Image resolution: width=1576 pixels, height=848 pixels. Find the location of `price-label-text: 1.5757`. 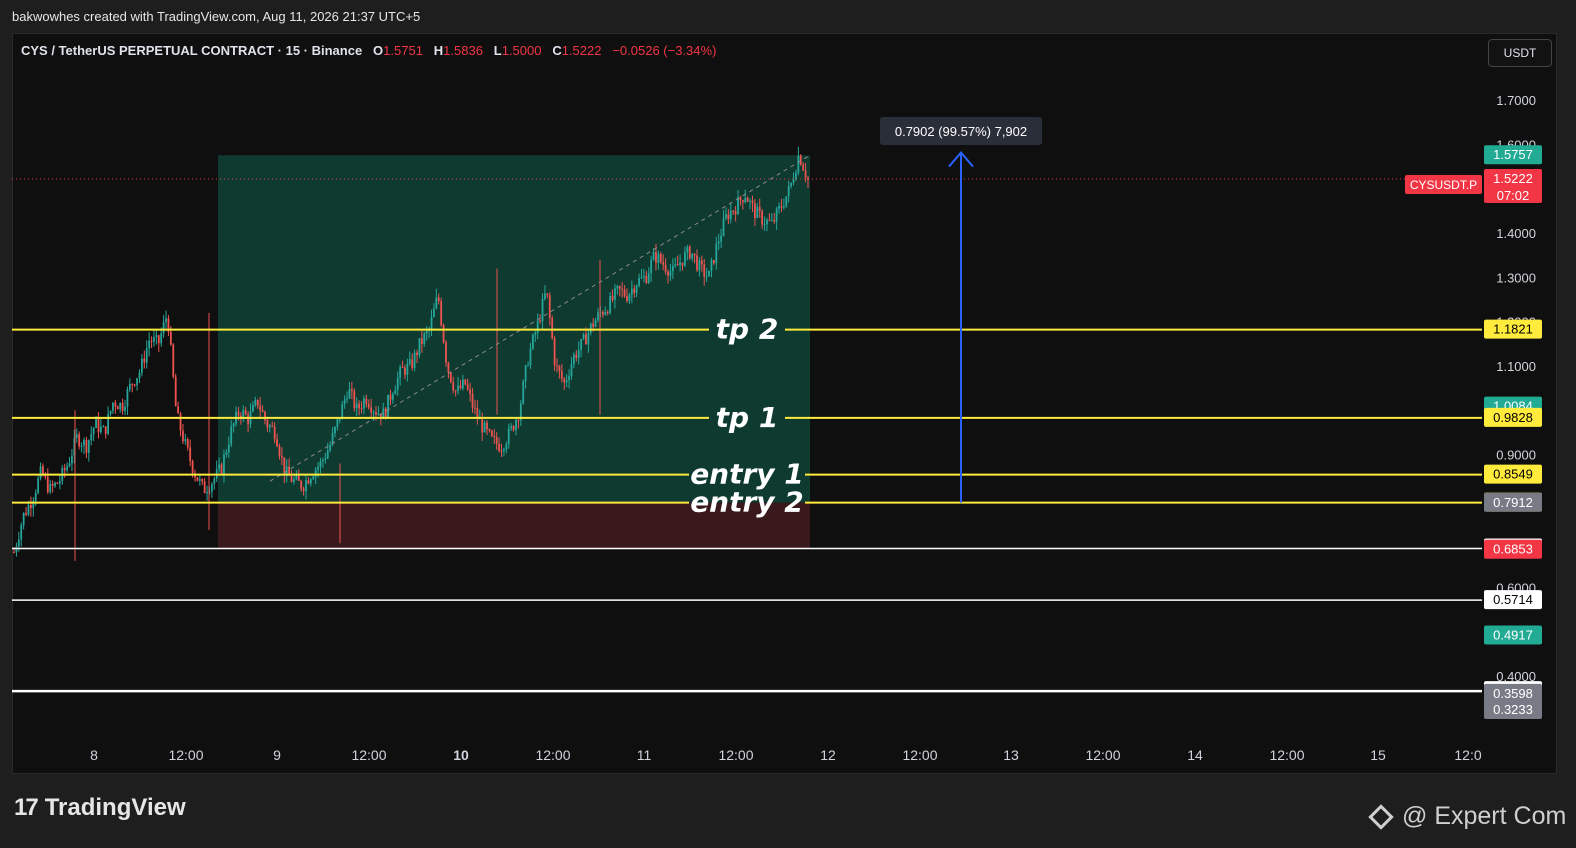

price-label-text: 1.5757 is located at coordinates (1513, 154).